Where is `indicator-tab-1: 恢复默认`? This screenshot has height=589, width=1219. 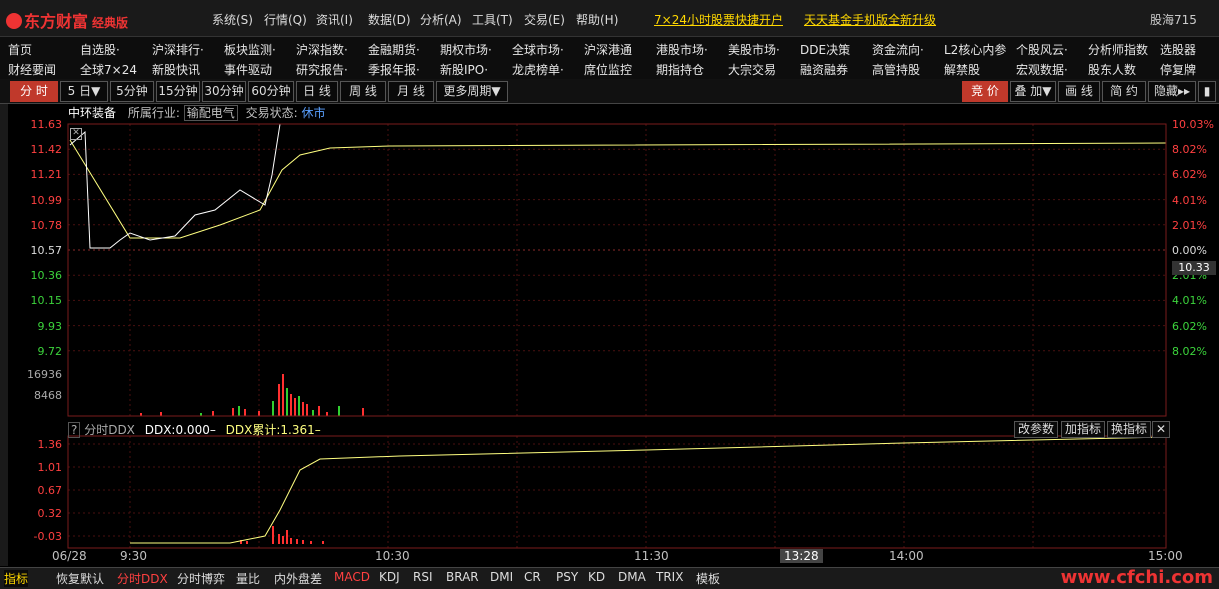 indicator-tab-1: 恢复默认 is located at coordinates (80, 578).